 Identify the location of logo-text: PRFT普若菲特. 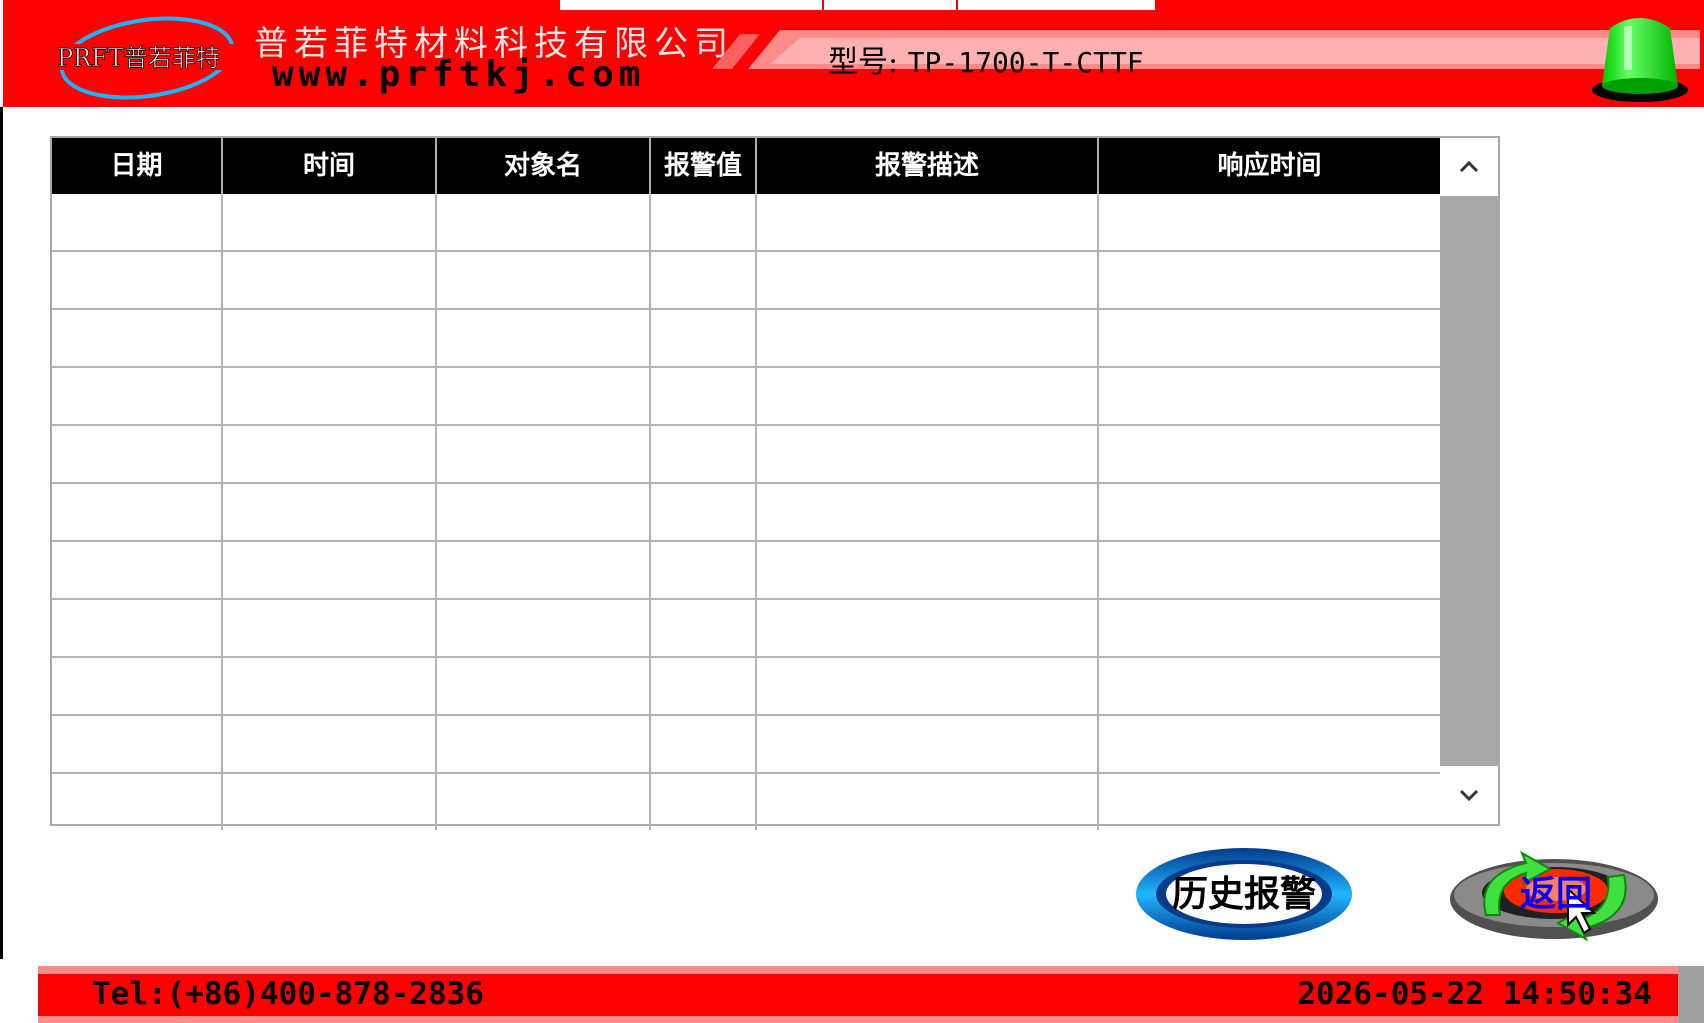
(138, 58).